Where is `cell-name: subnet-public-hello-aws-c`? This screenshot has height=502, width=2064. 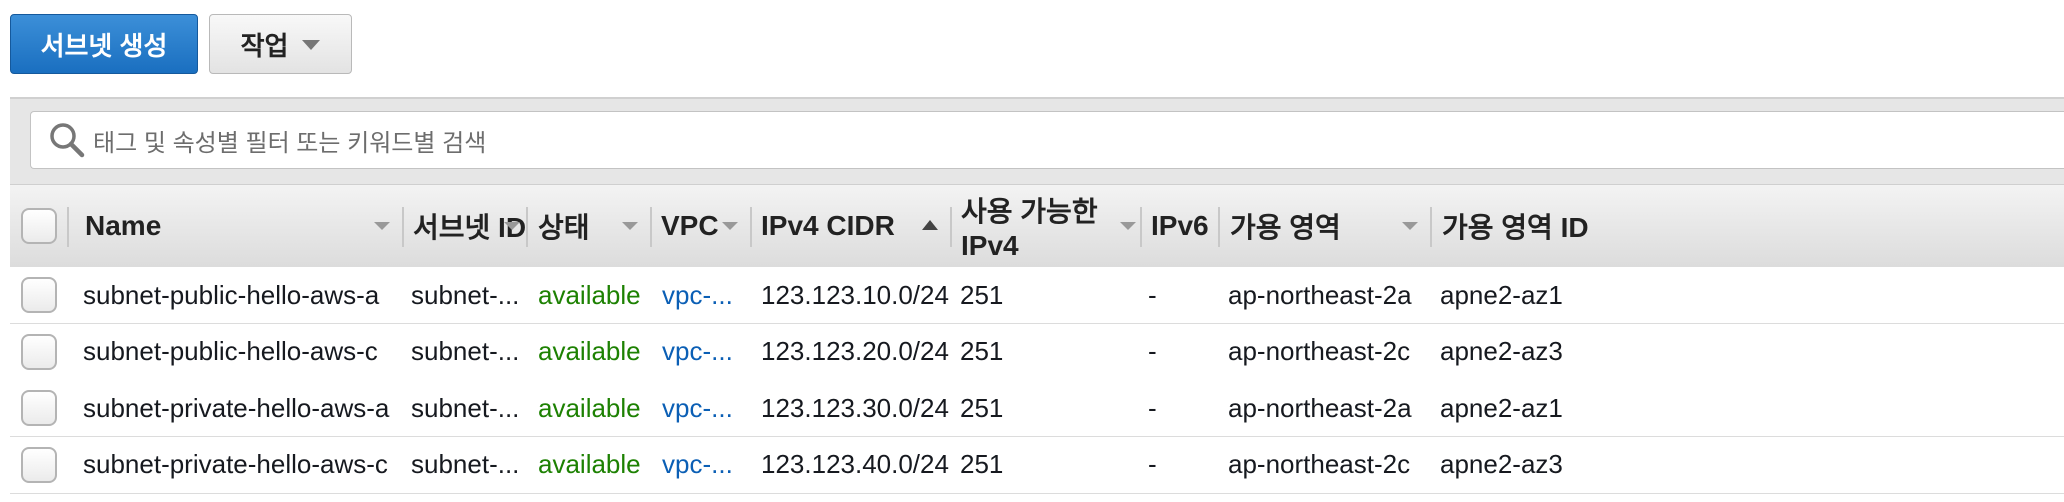 cell-name: subnet-public-hello-aws-c is located at coordinates (230, 351).